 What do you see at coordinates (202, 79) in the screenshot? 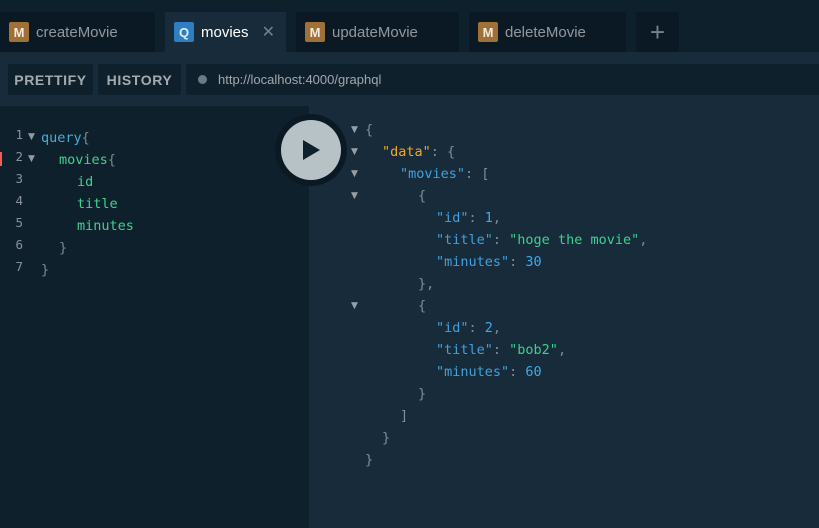
I see `status-dot-icon` at bounding box center [202, 79].